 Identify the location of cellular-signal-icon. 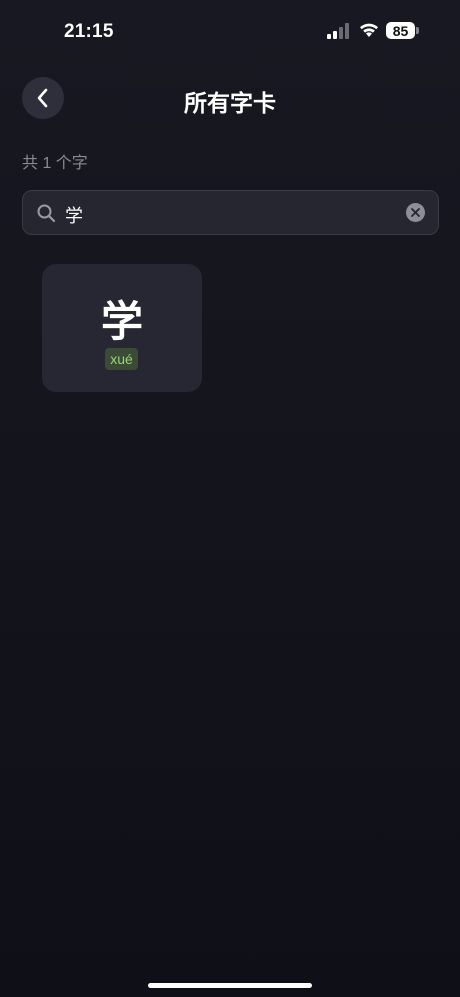
(338, 31).